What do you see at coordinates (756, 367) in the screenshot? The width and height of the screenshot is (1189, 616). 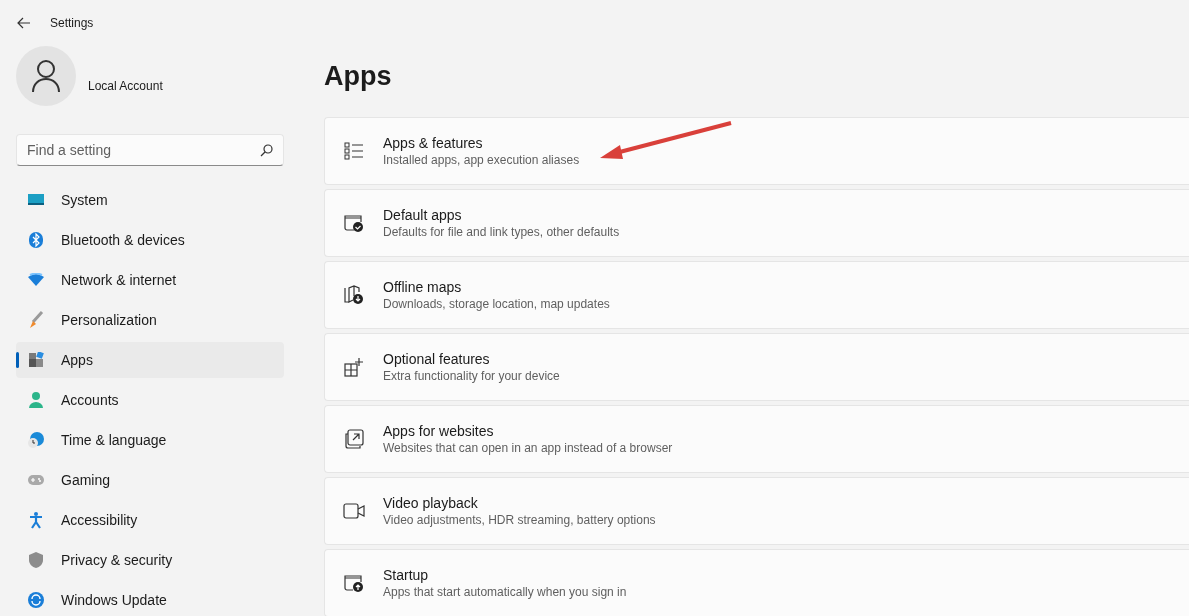 I see `settings-card: Optional features Extra functionality for your device` at bounding box center [756, 367].